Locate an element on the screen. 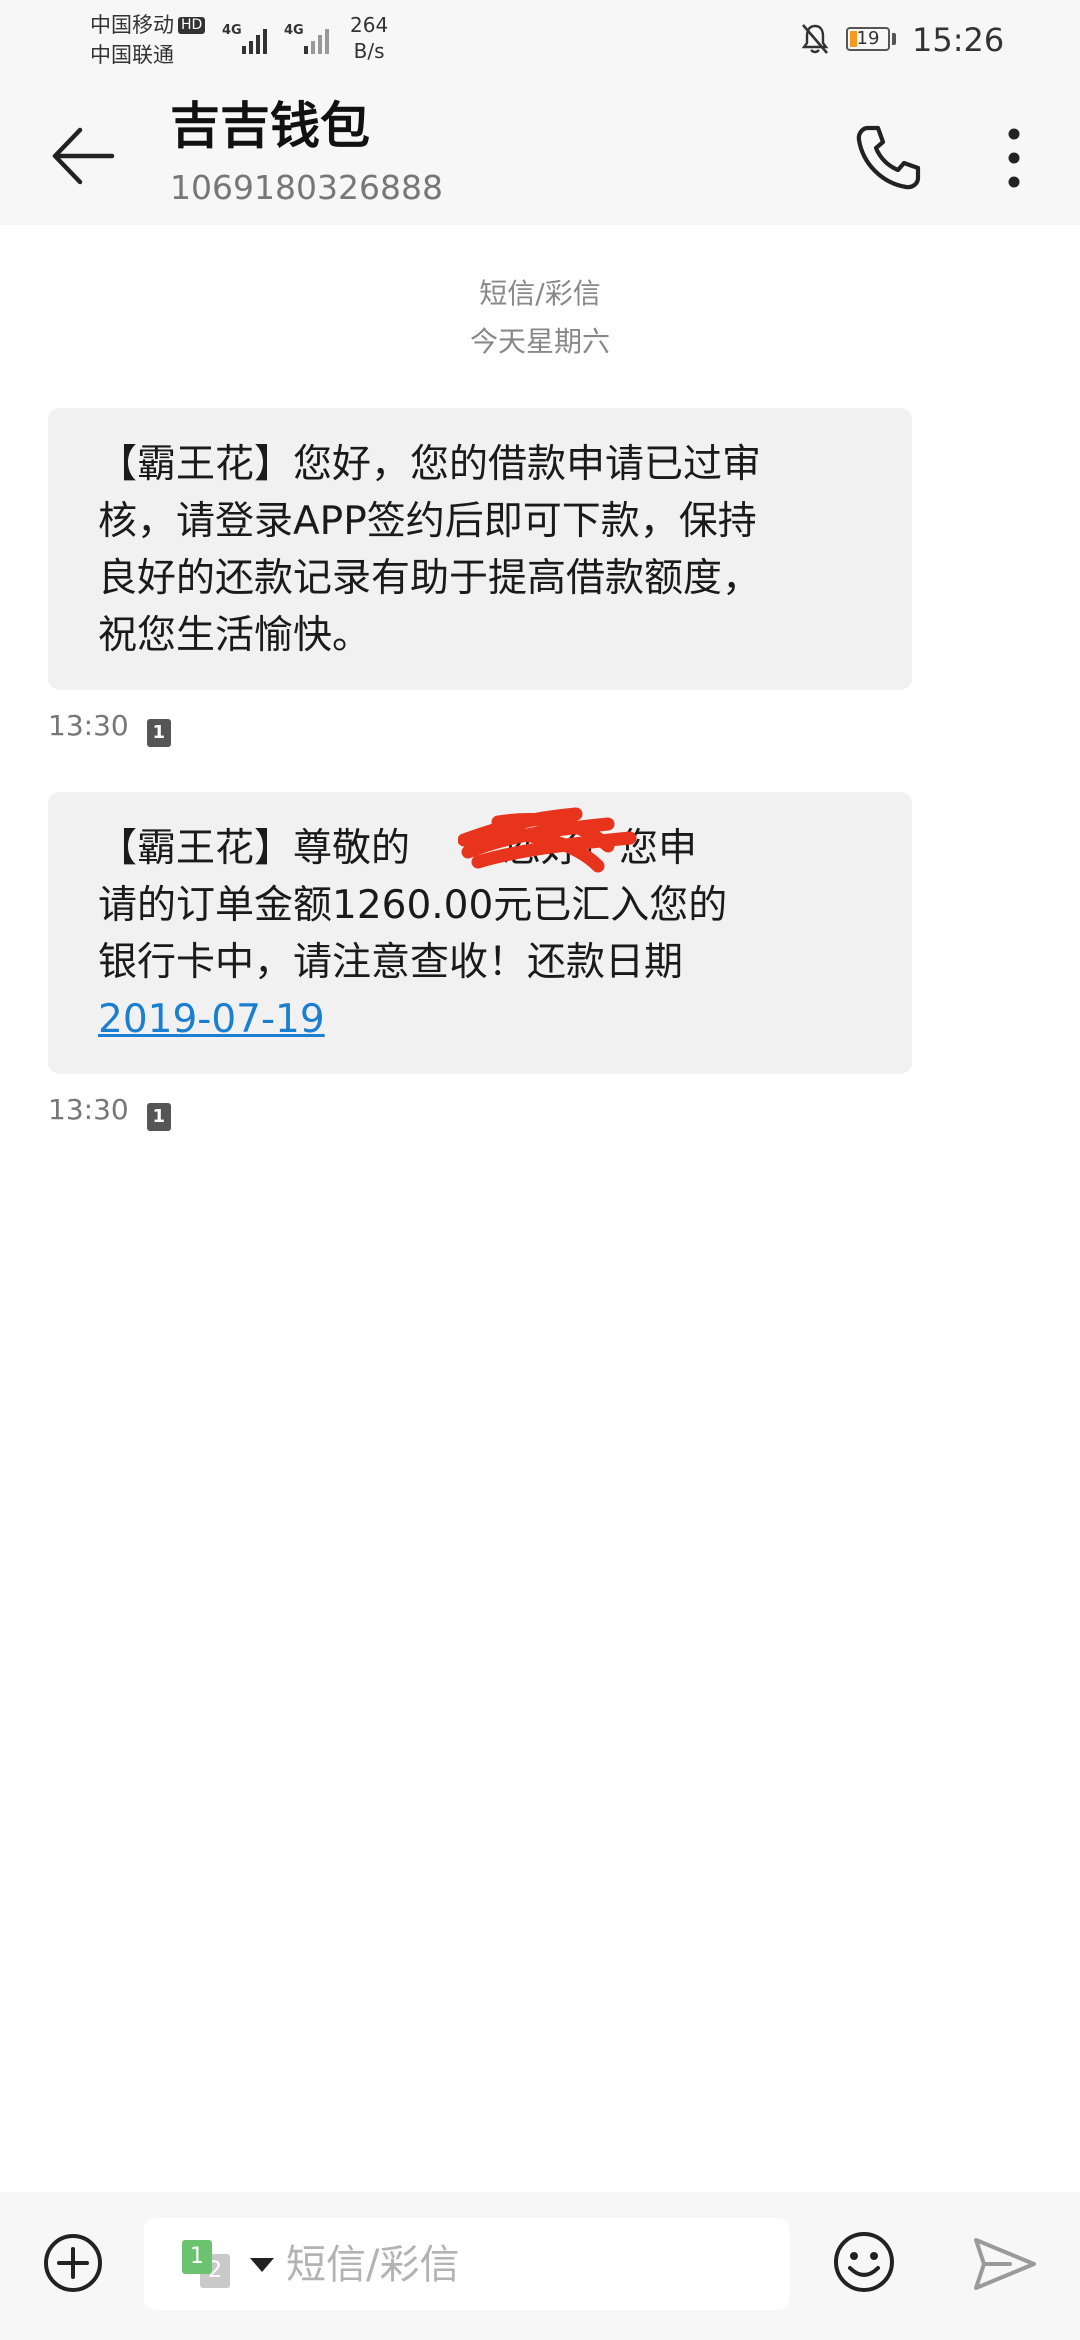 This screenshot has width=1080, height=2340. add-circle-icon is located at coordinates (73, 2263).